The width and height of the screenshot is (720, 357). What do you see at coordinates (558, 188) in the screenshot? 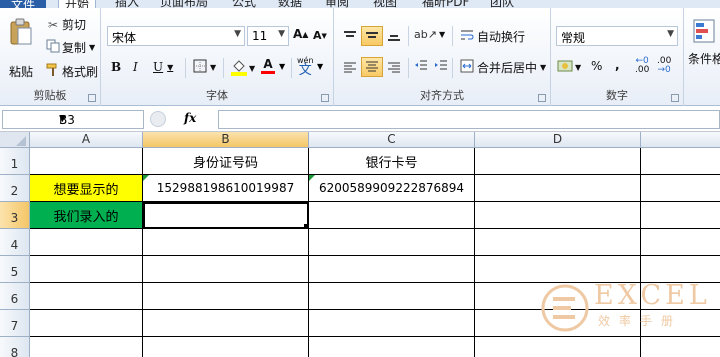
I see `cell-d2` at bounding box center [558, 188].